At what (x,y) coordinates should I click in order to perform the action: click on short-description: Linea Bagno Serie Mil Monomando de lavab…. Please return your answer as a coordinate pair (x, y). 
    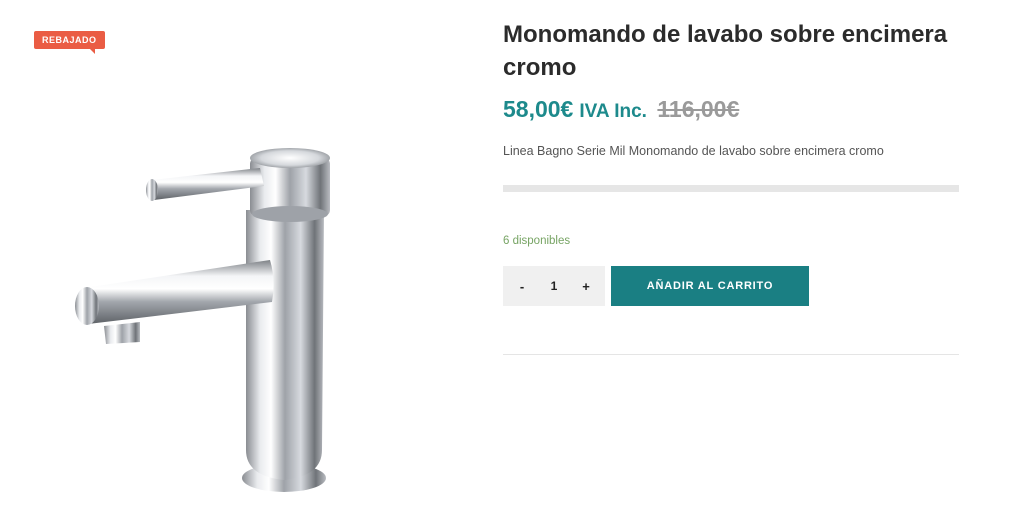
    Looking at the image, I should click on (693, 151).